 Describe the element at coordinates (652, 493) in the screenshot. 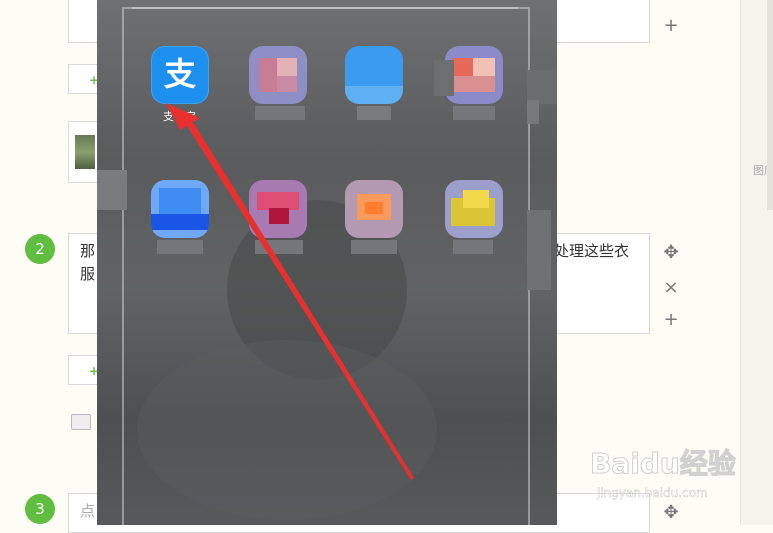

I see `watermark-url: jingyan.baidu.com` at that location.